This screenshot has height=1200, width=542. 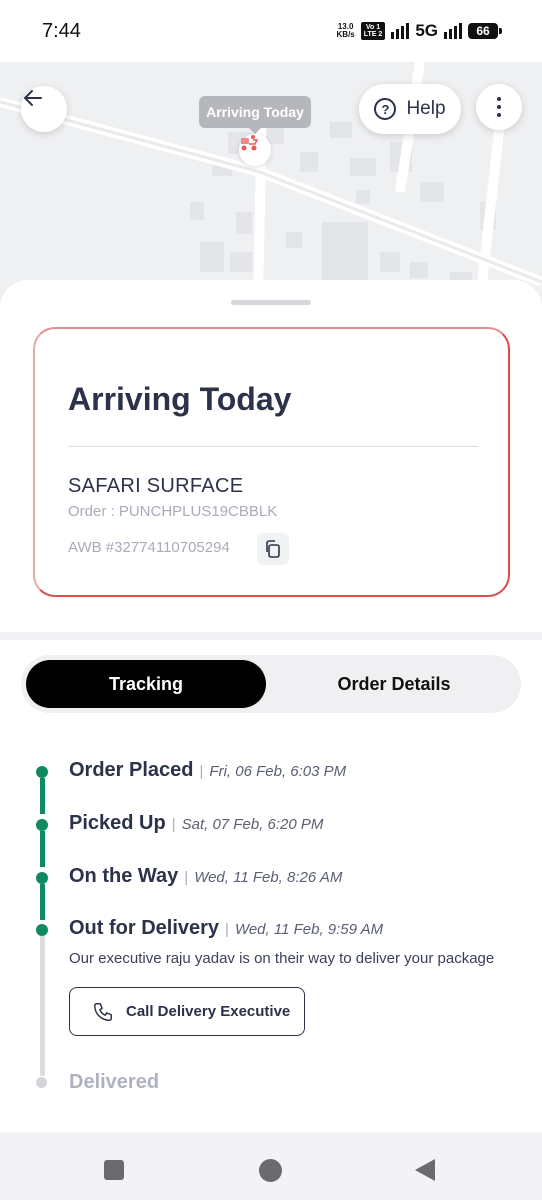 What do you see at coordinates (114, 1082) in the screenshot?
I see `timeline-step-delivered: Delivered` at bounding box center [114, 1082].